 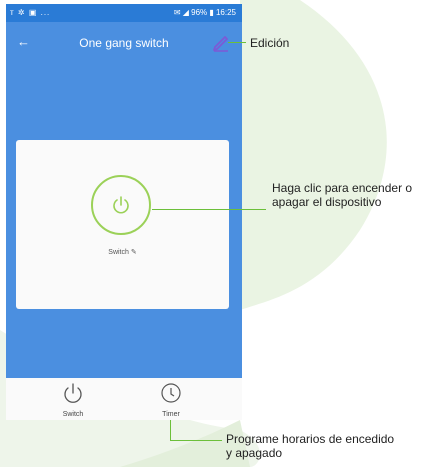 I want to click on tab-switch: Switch, so click(x=73, y=400).